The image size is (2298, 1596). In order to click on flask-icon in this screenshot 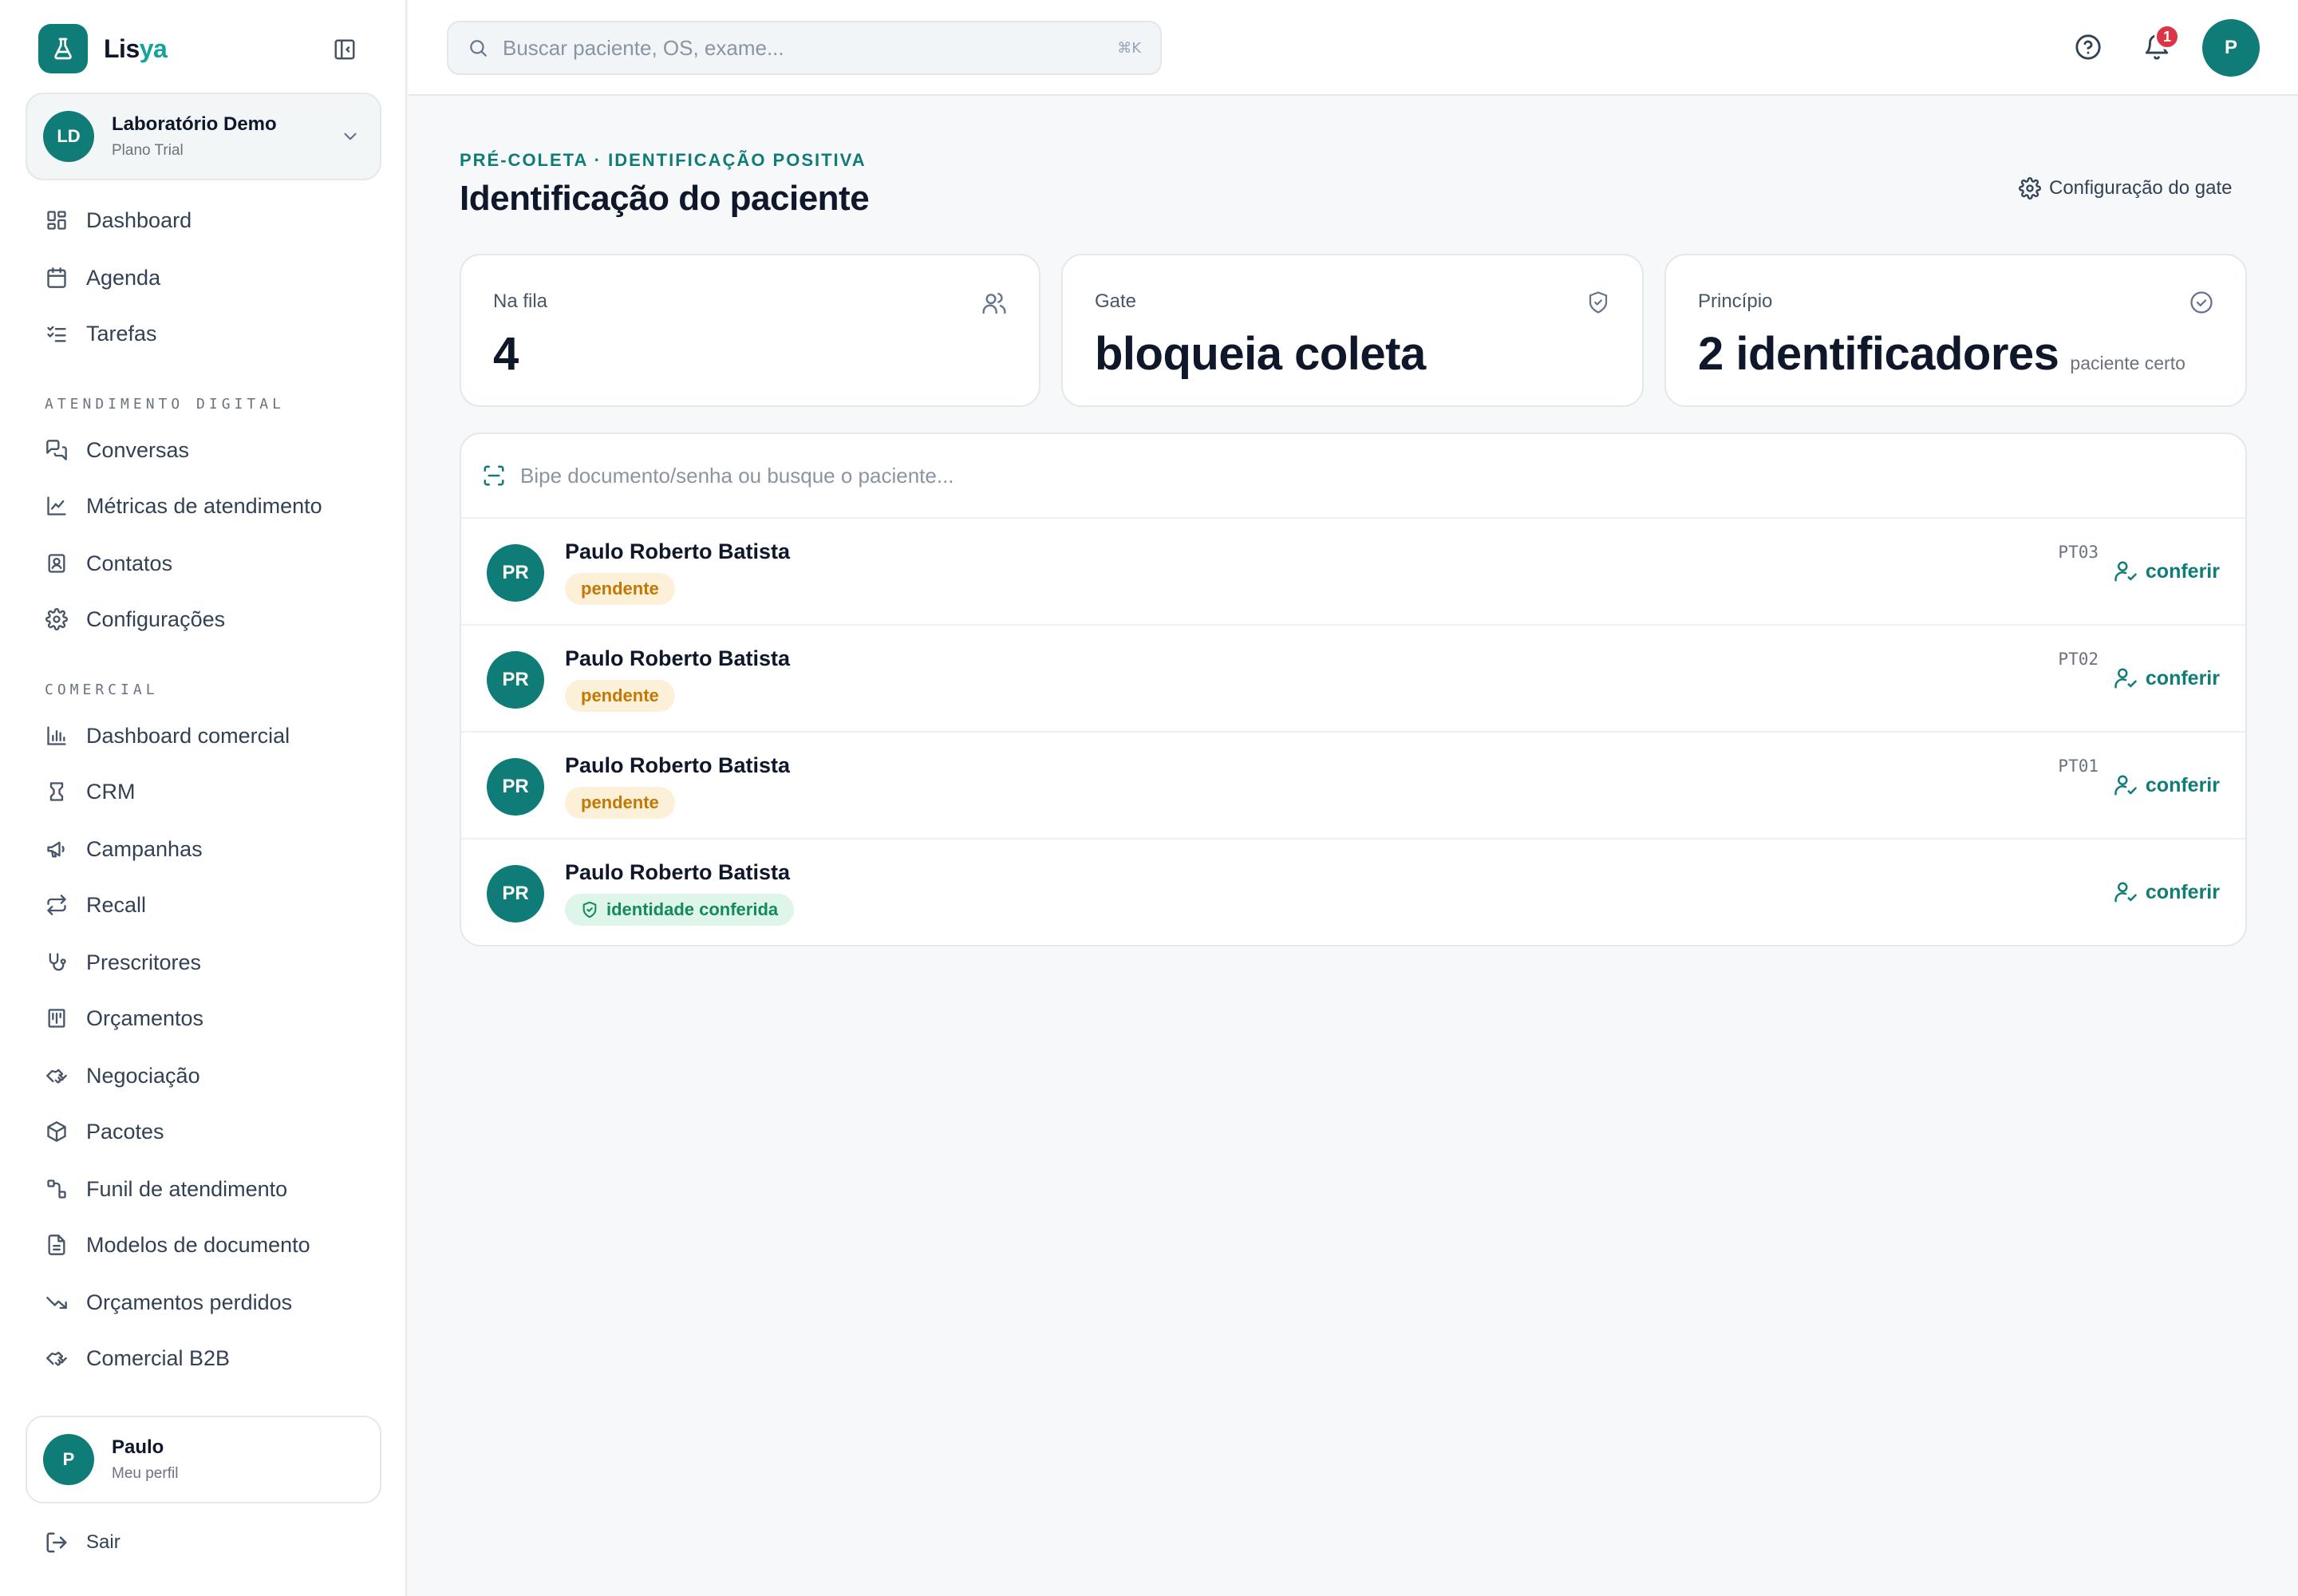, I will do `click(63, 48)`.